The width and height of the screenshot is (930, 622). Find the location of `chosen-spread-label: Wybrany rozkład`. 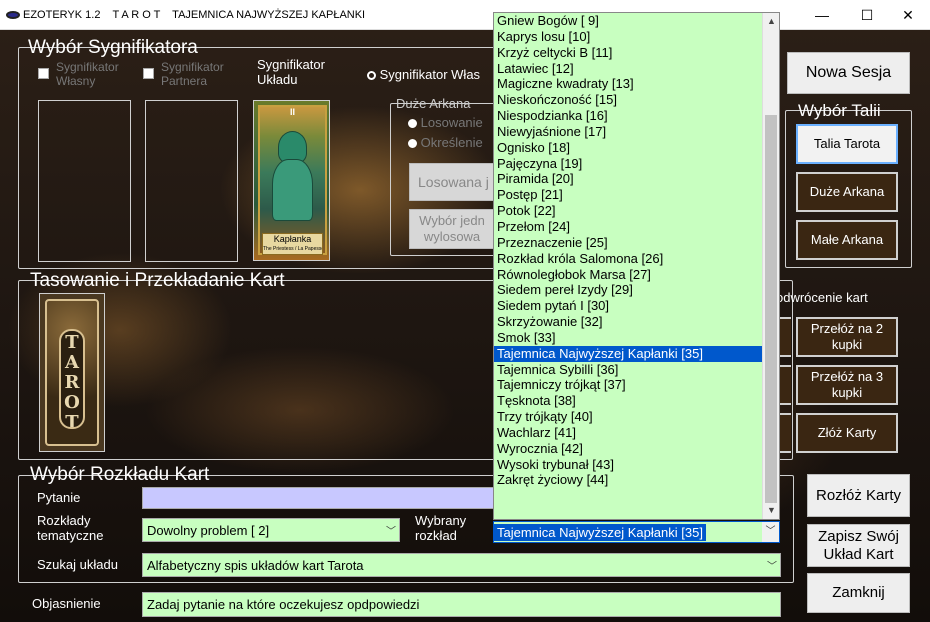

chosen-spread-label: Wybrany rozkład is located at coordinates (441, 528).